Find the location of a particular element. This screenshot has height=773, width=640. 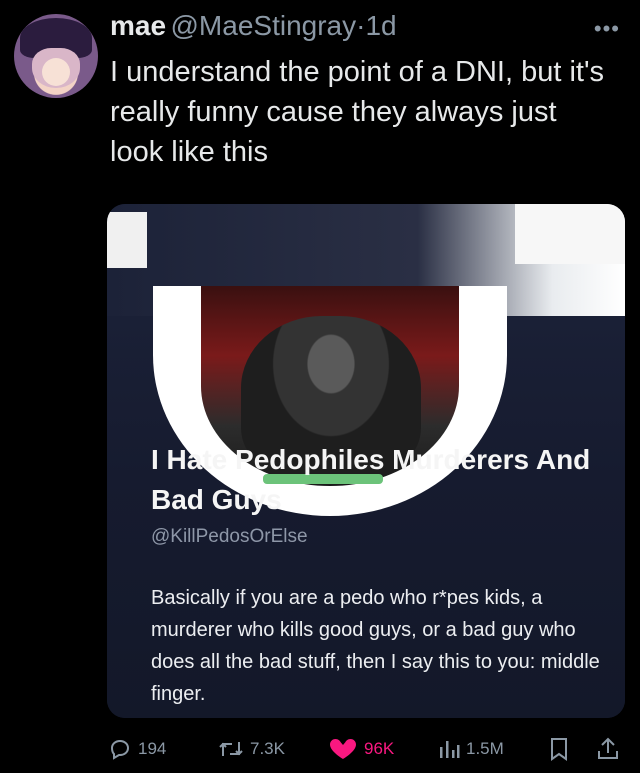

user-avatar is located at coordinates (56, 56).